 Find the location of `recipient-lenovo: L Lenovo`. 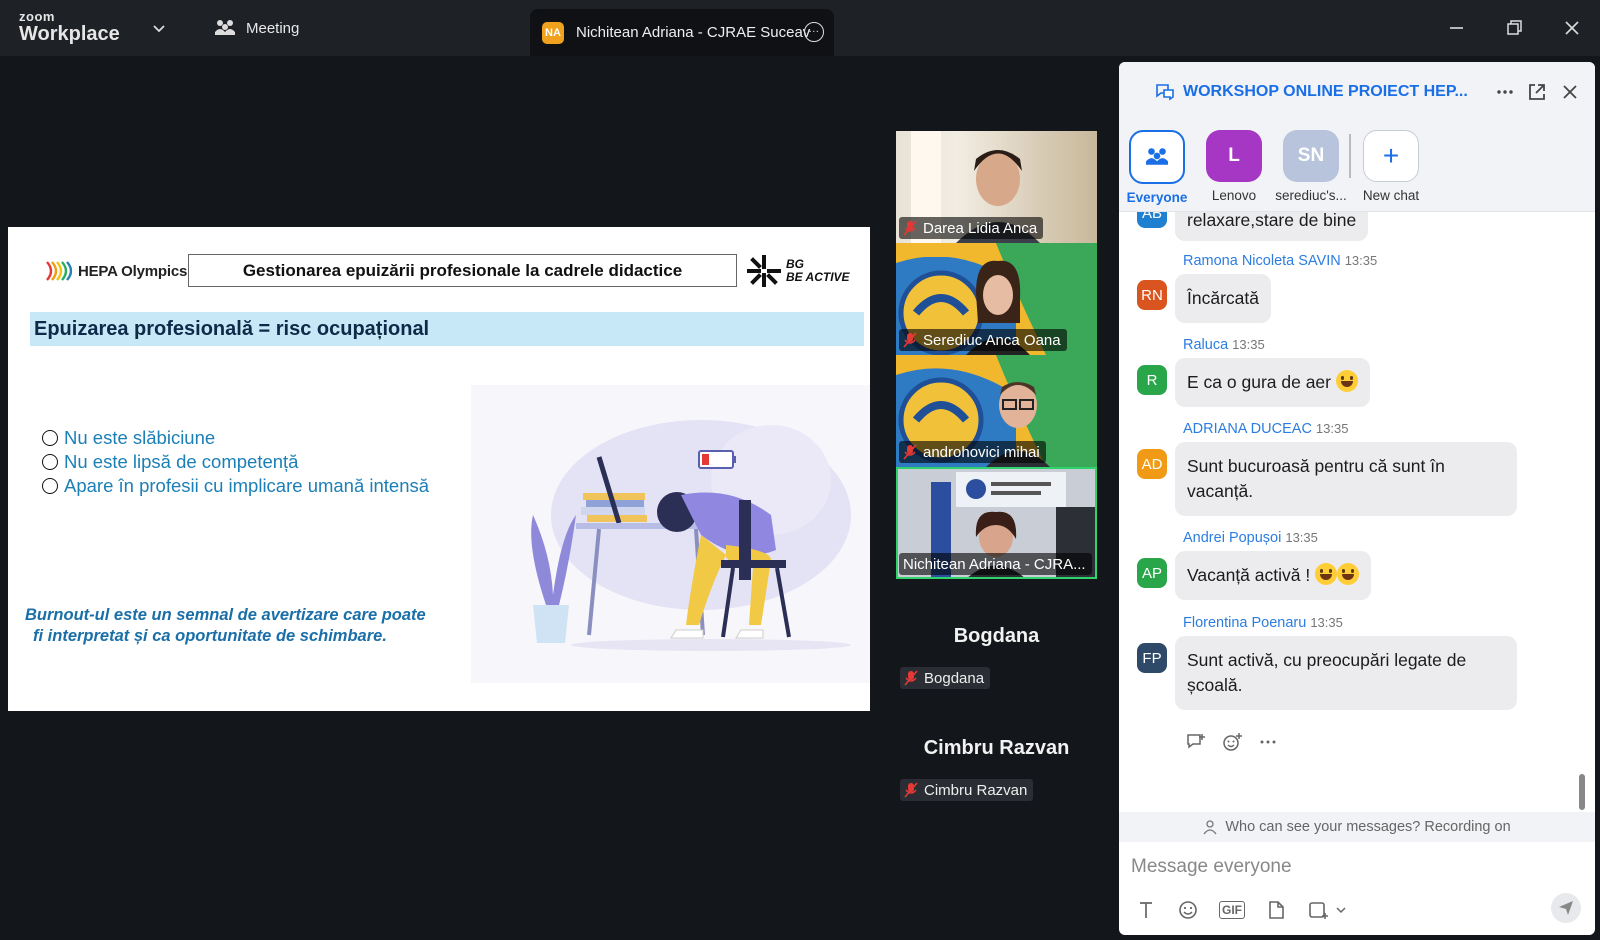

recipient-lenovo: L Lenovo is located at coordinates (1234, 166).